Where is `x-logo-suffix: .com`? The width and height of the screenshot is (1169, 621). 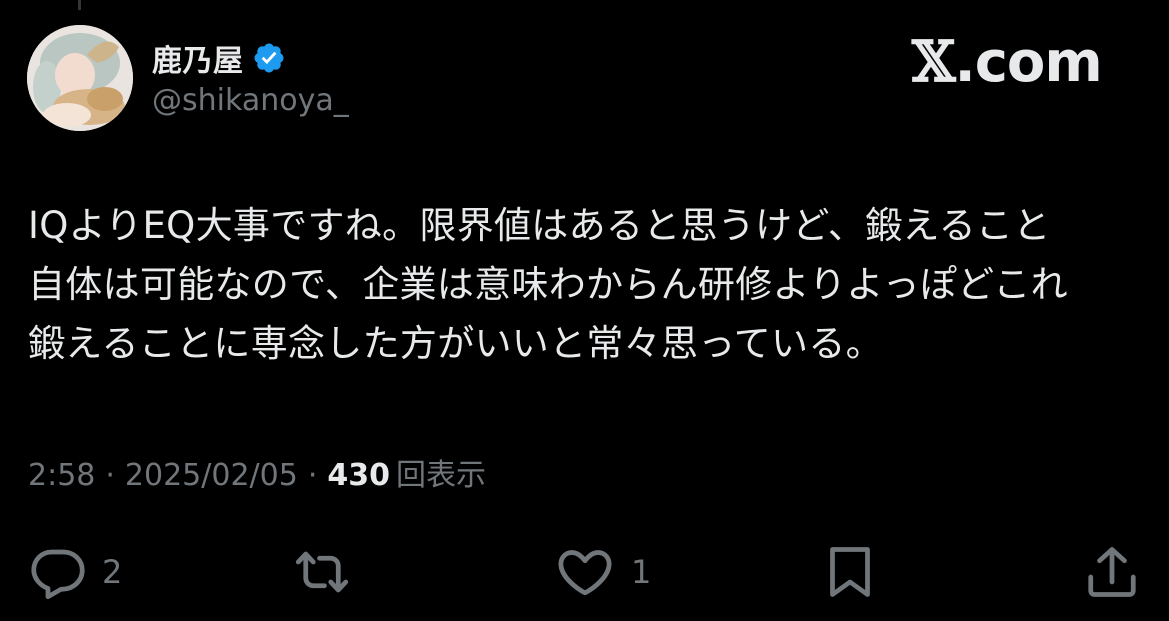 x-logo-suffix: .com is located at coordinates (1028, 62).